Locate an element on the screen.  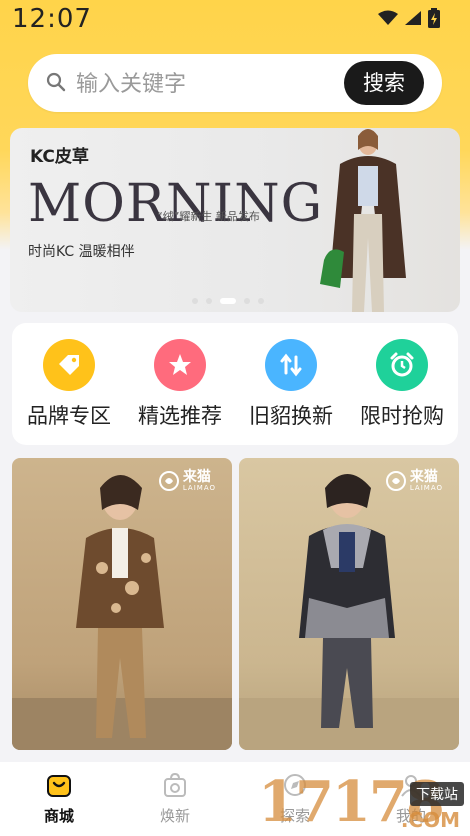
category-label: 旧貂换新 is located at coordinates (291, 416).